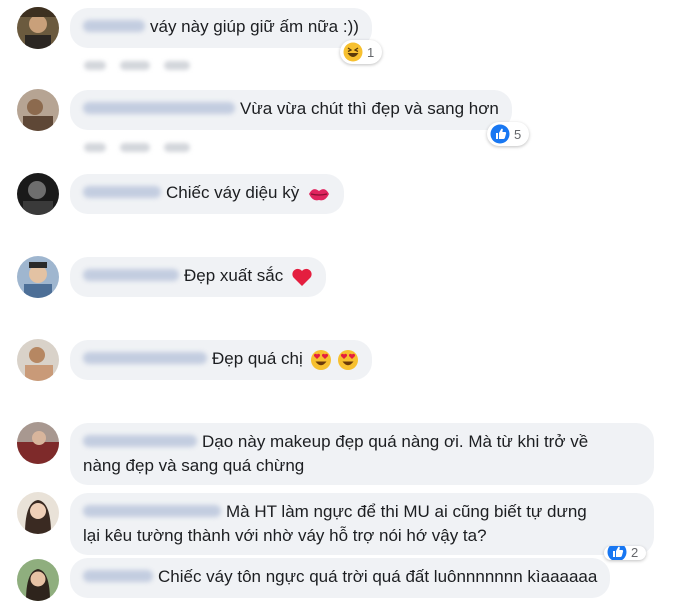  I want to click on reaction-summary: 2, so click(625, 553).